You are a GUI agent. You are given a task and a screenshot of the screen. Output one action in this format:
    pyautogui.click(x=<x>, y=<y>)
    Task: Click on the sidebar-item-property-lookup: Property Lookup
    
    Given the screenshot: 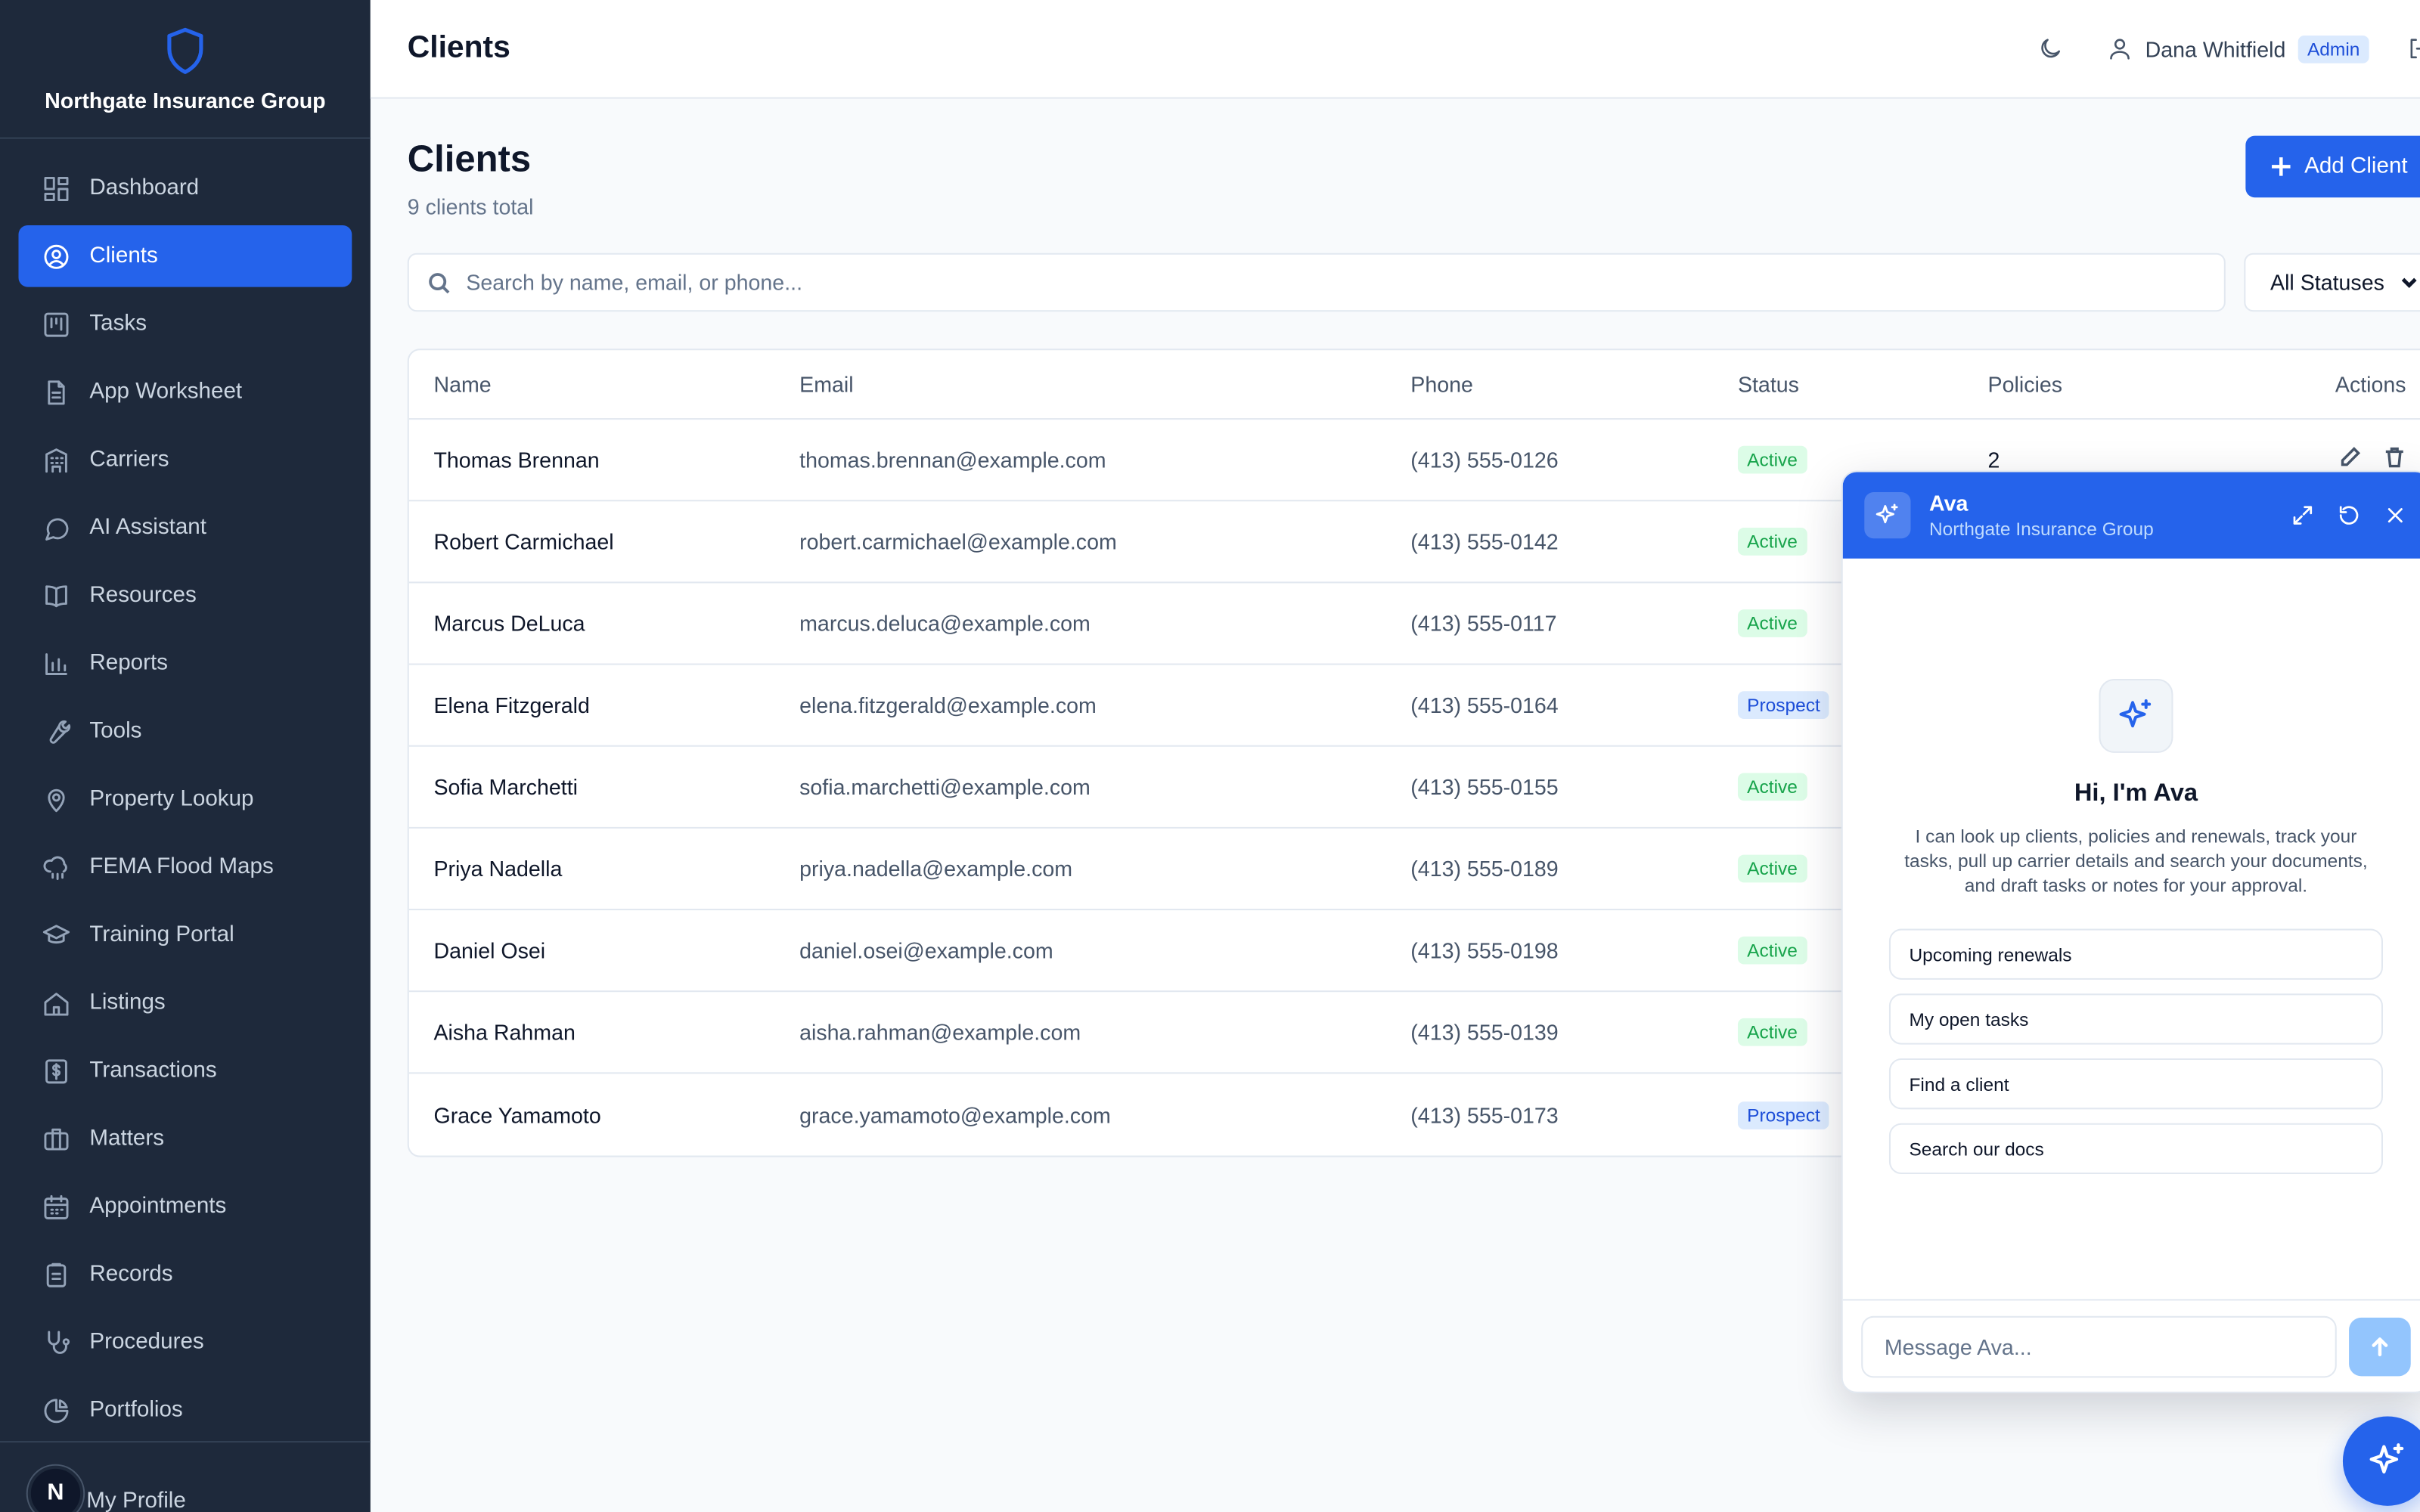 What is the action you would take?
    pyautogui.click(x=185, y=799)
    